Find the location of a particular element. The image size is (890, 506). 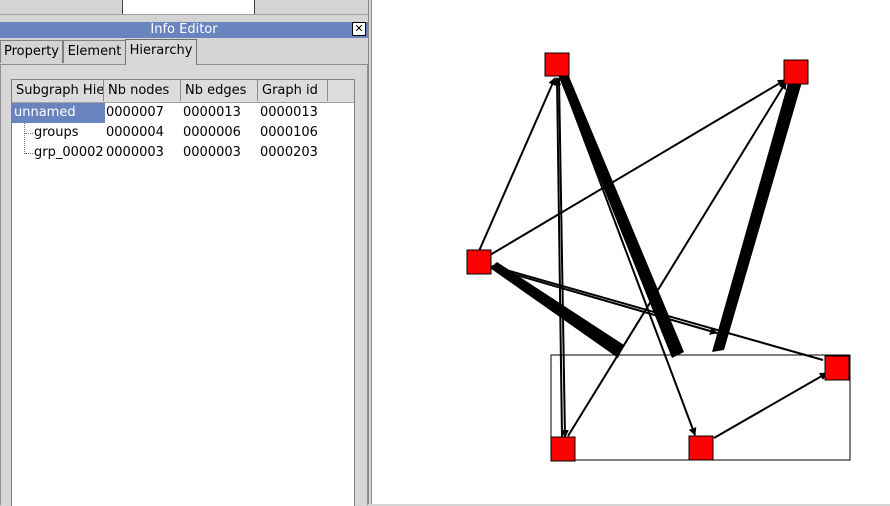

column-header-nb-edges: Nb edges is located at coordinates (219, 90).